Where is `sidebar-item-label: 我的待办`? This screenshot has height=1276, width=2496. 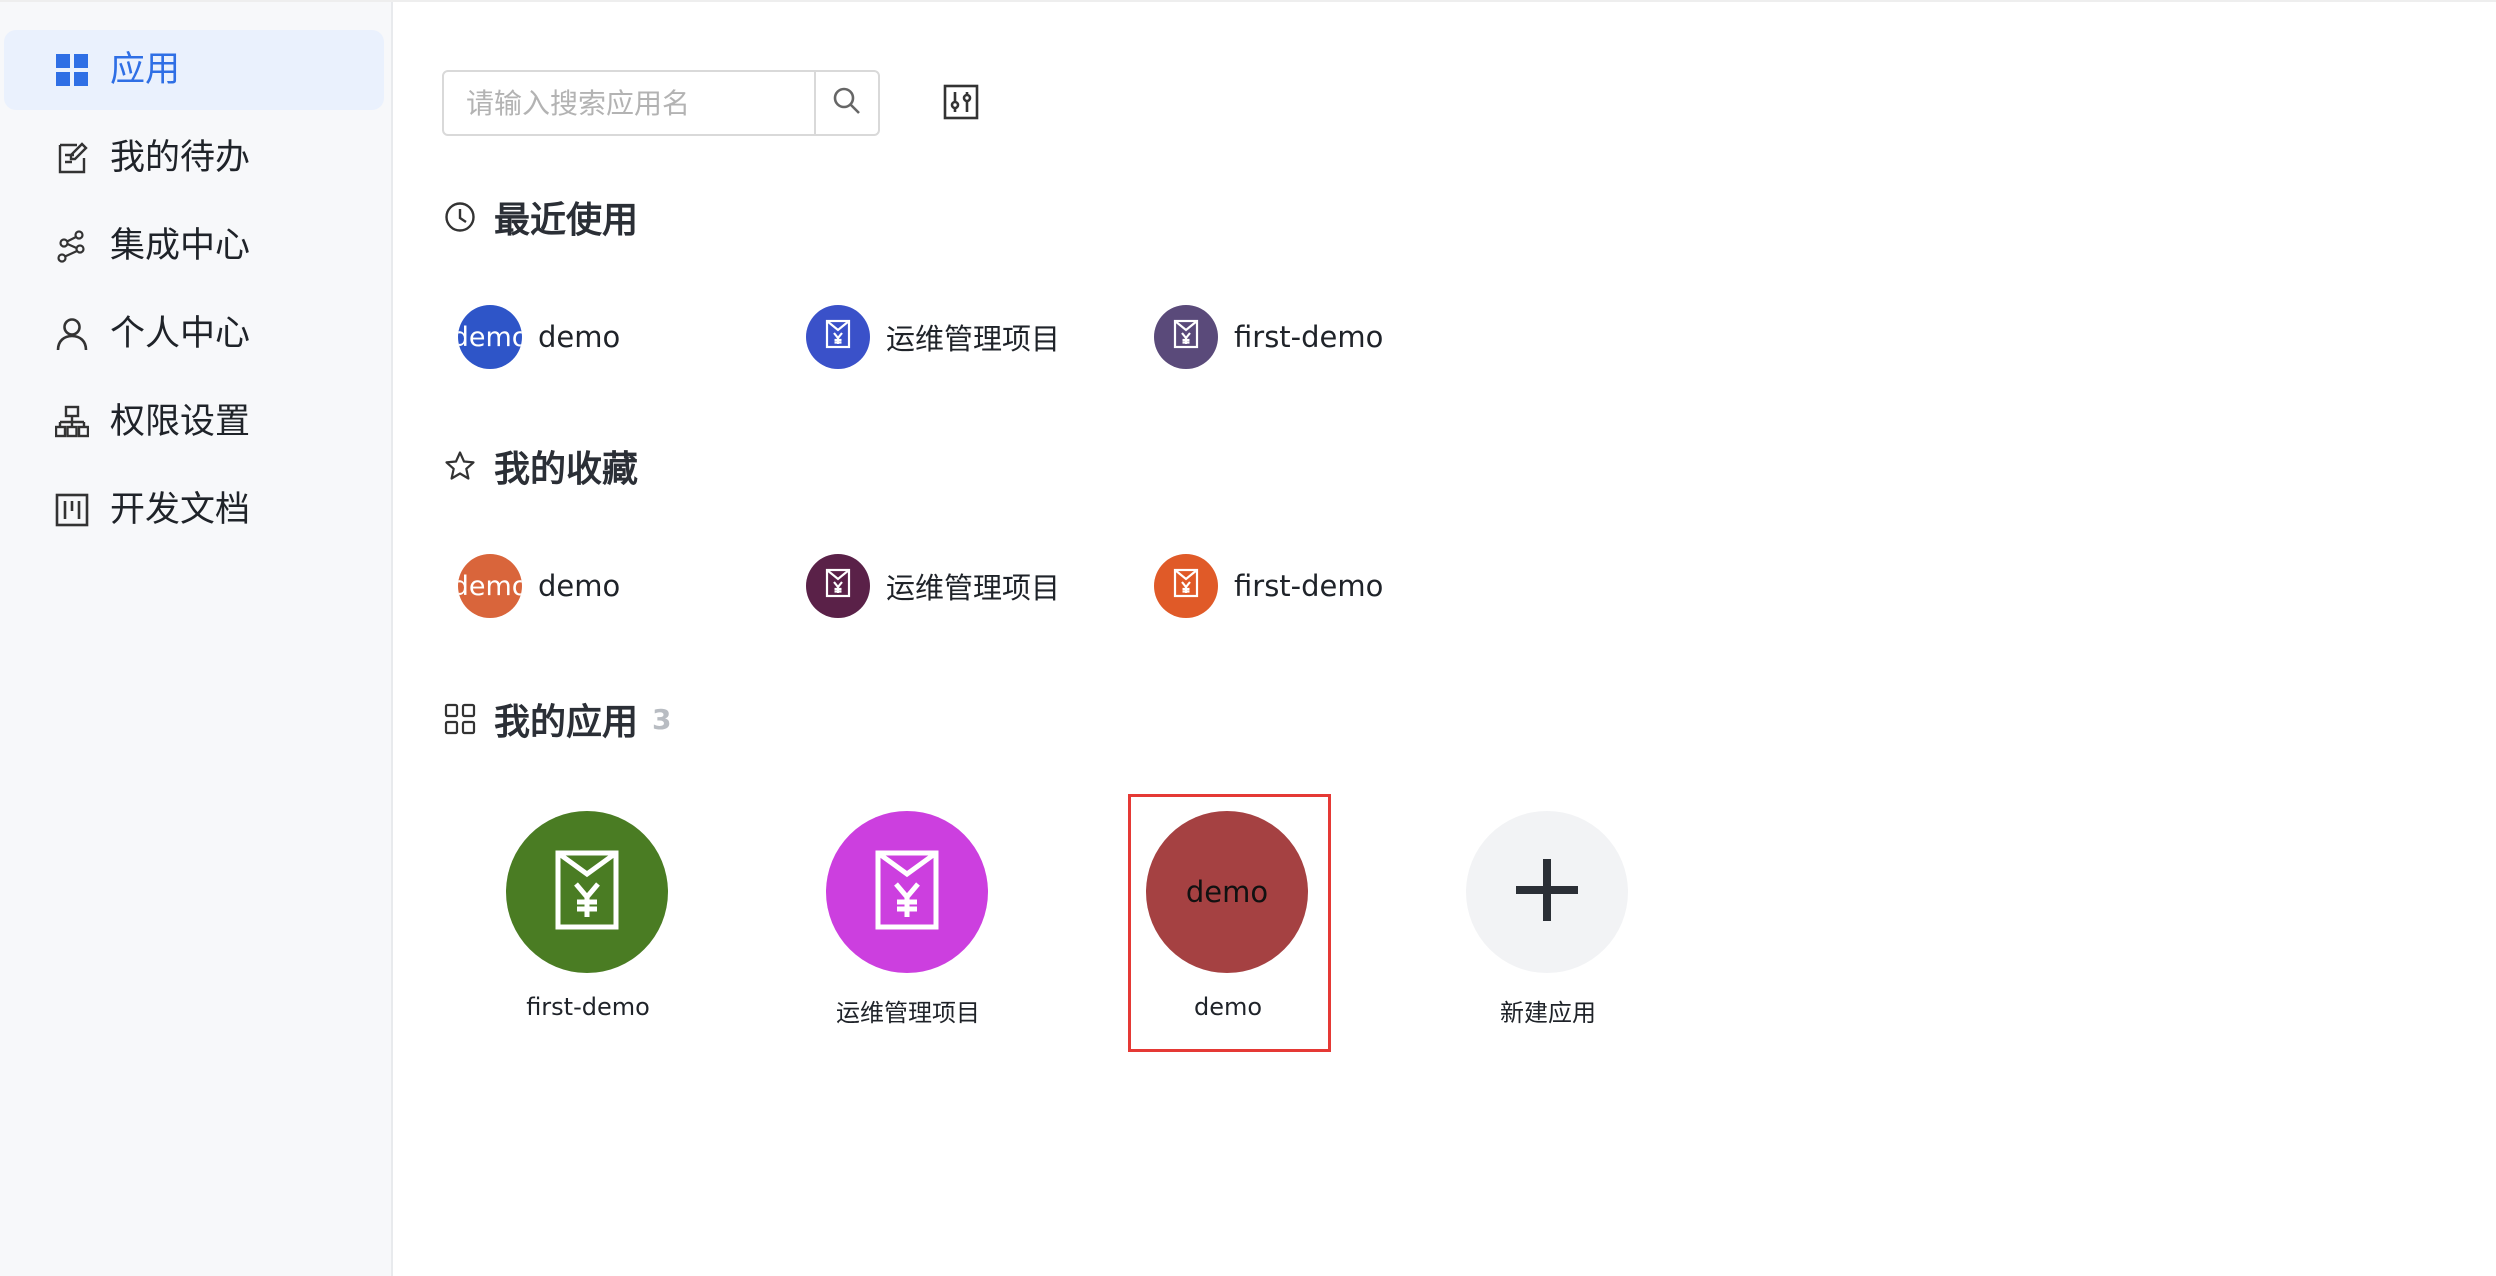
sidebar-item-label: 我的待办 is located at coordinates (180, 158).